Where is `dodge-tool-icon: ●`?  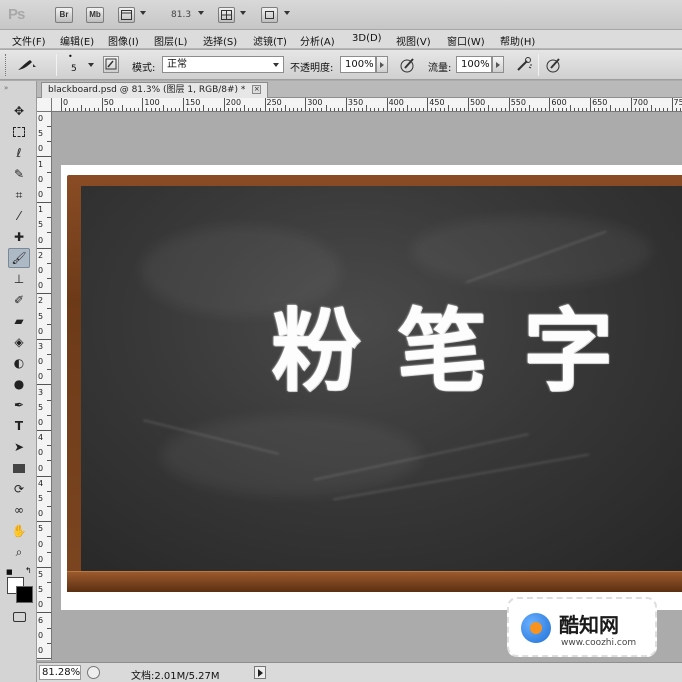 dodge-tool-icon: ● is located at coordinates (19, 384).